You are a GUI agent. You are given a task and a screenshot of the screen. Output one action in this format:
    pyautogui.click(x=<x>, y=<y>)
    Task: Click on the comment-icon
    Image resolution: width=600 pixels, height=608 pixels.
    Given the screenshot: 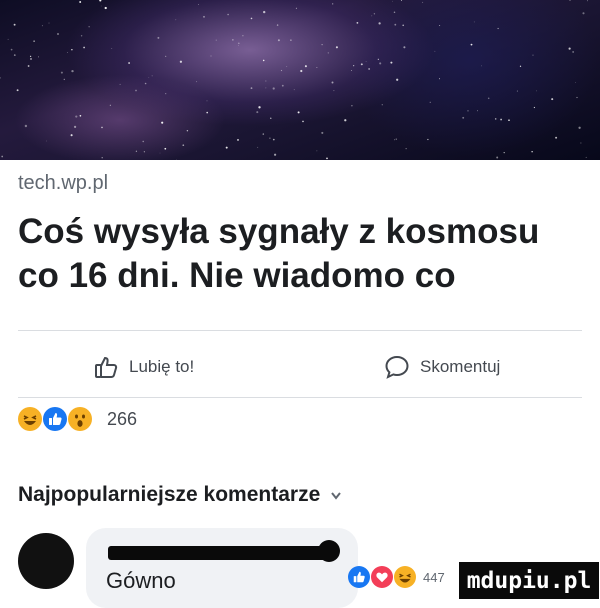 What is the action you would take?
    pyautogui.click(x=397, y=367)
    